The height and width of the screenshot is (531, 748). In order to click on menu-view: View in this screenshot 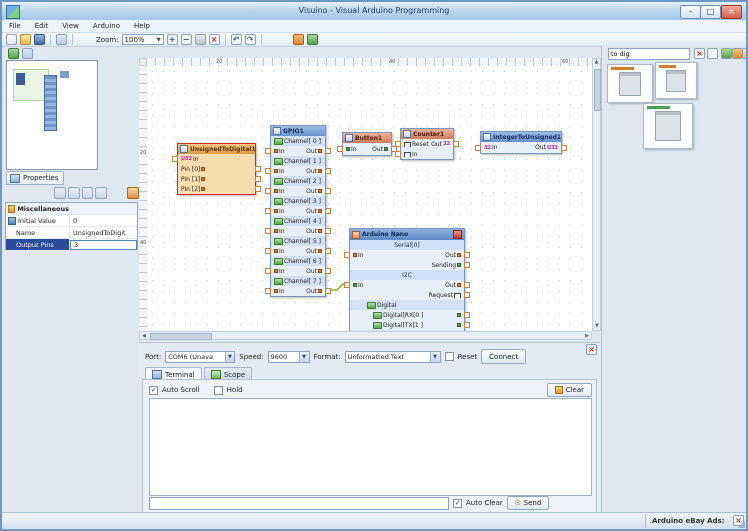, I will do `click(70, 26)`.